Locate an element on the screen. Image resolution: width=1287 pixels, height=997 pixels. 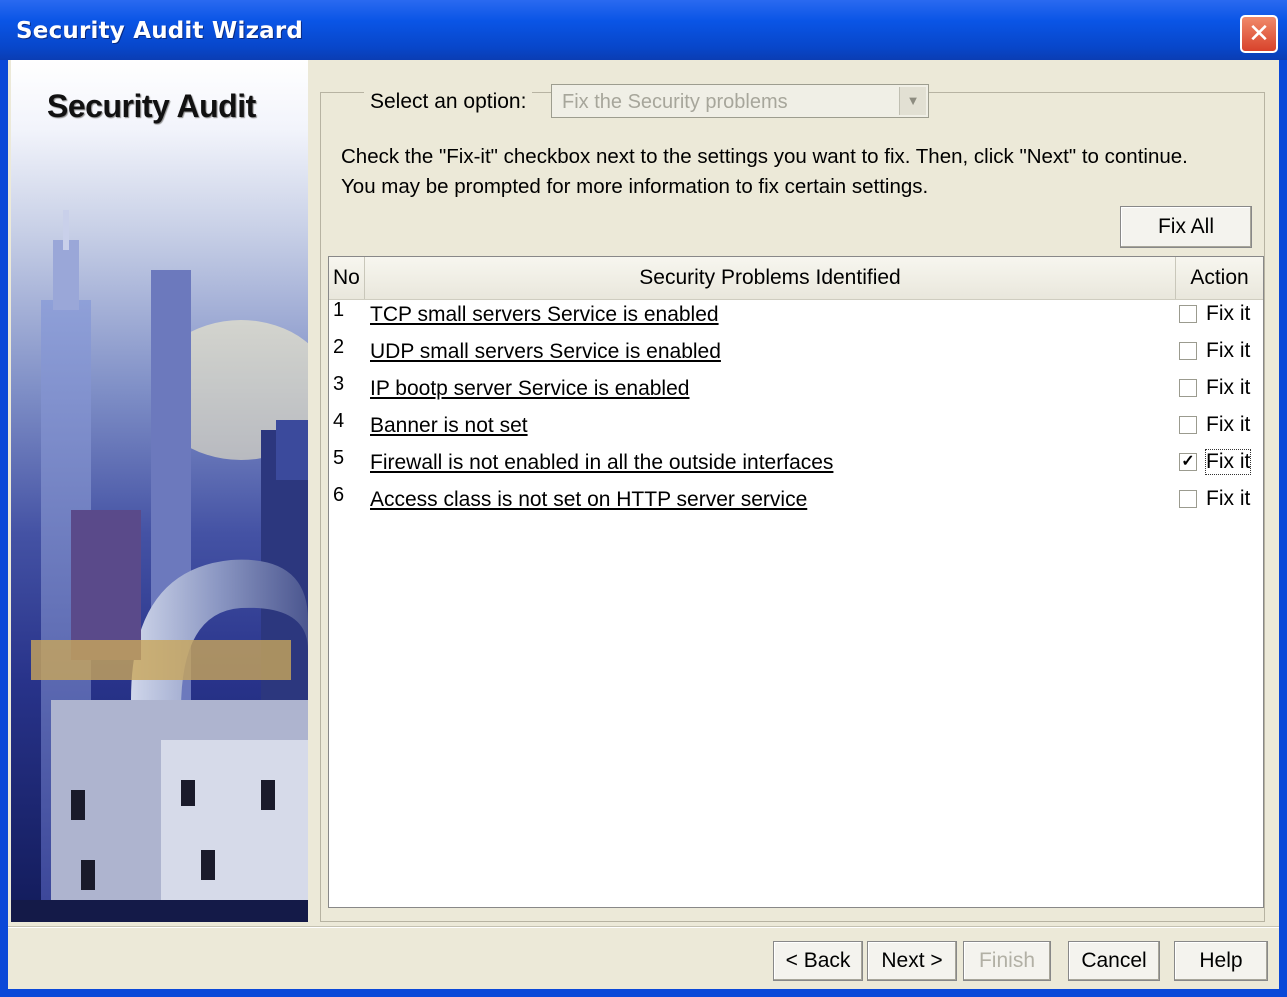
window-title: Security Audit Wizard is located at coordinates (160, 31).